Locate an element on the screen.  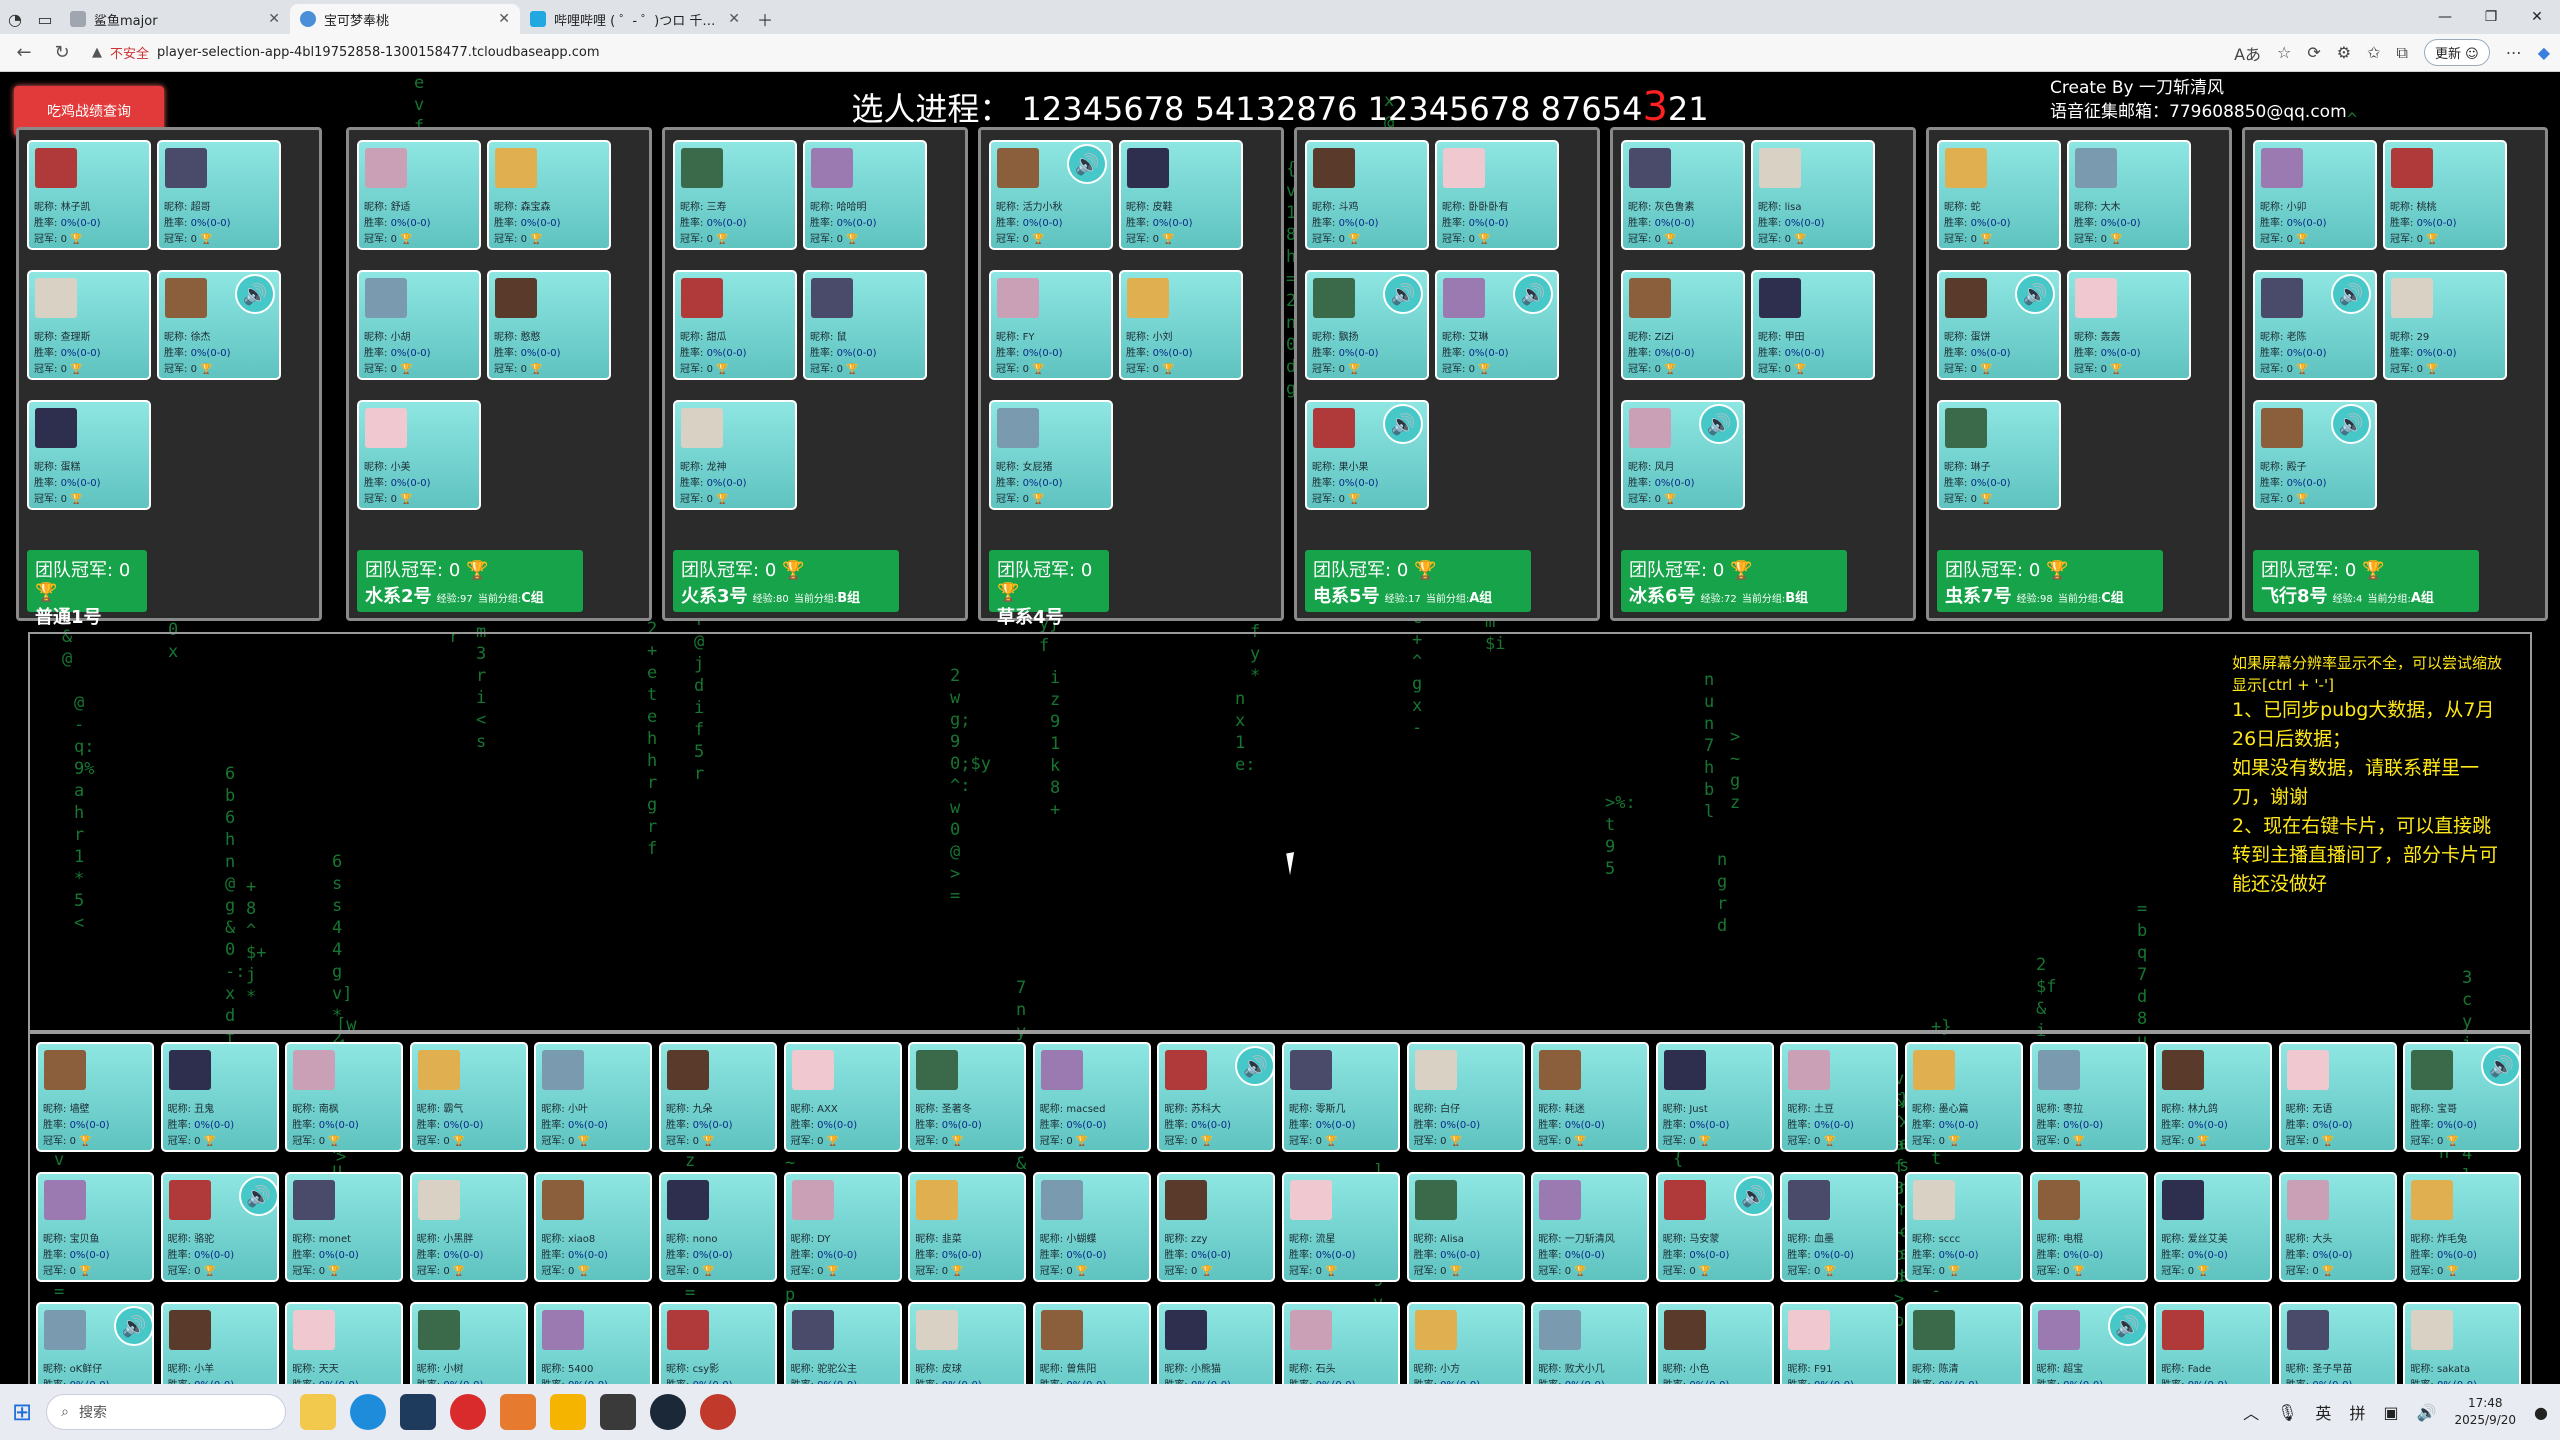
netease-music-icon is located at coordinates (468, 1412).